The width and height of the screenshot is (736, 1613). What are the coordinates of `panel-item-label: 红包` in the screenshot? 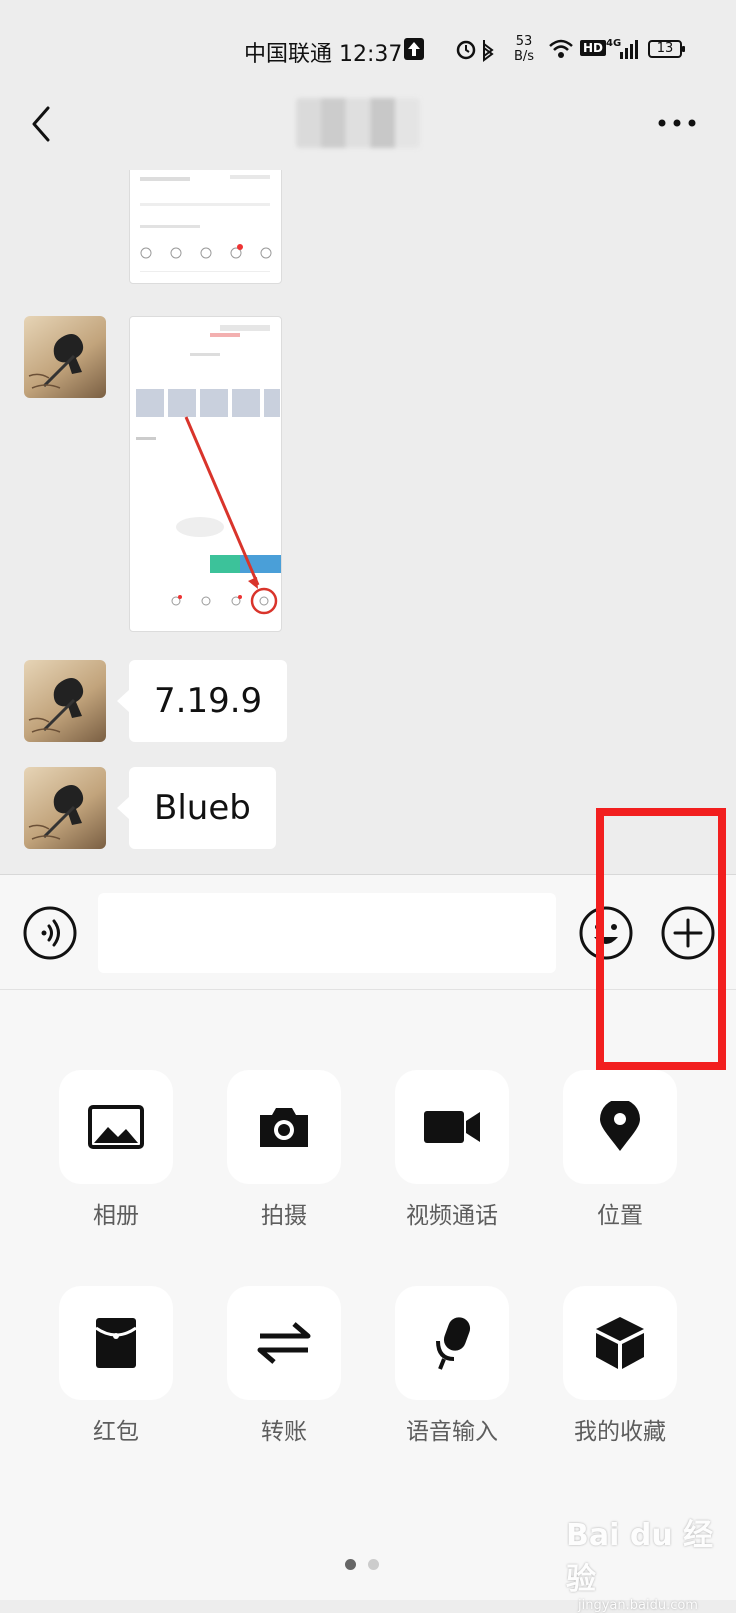 It's located at (116, 1432).